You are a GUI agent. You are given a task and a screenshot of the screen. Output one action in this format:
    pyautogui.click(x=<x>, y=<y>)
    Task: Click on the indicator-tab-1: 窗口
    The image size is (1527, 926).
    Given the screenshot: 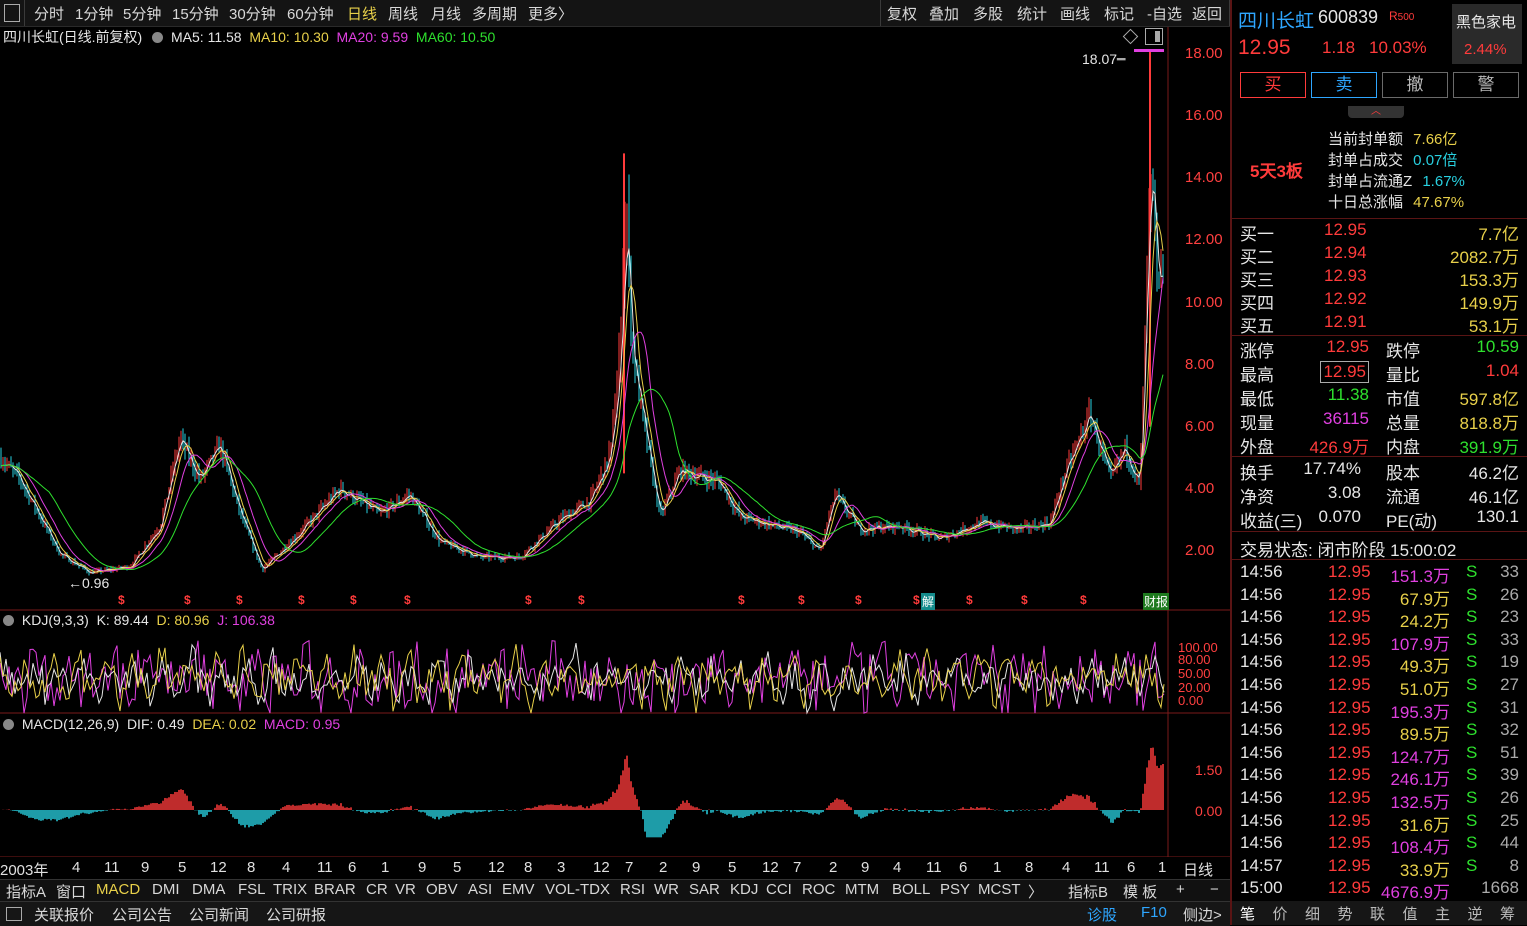 What is the action you would take?
    pyautogui.click(x=71, y=891)
    